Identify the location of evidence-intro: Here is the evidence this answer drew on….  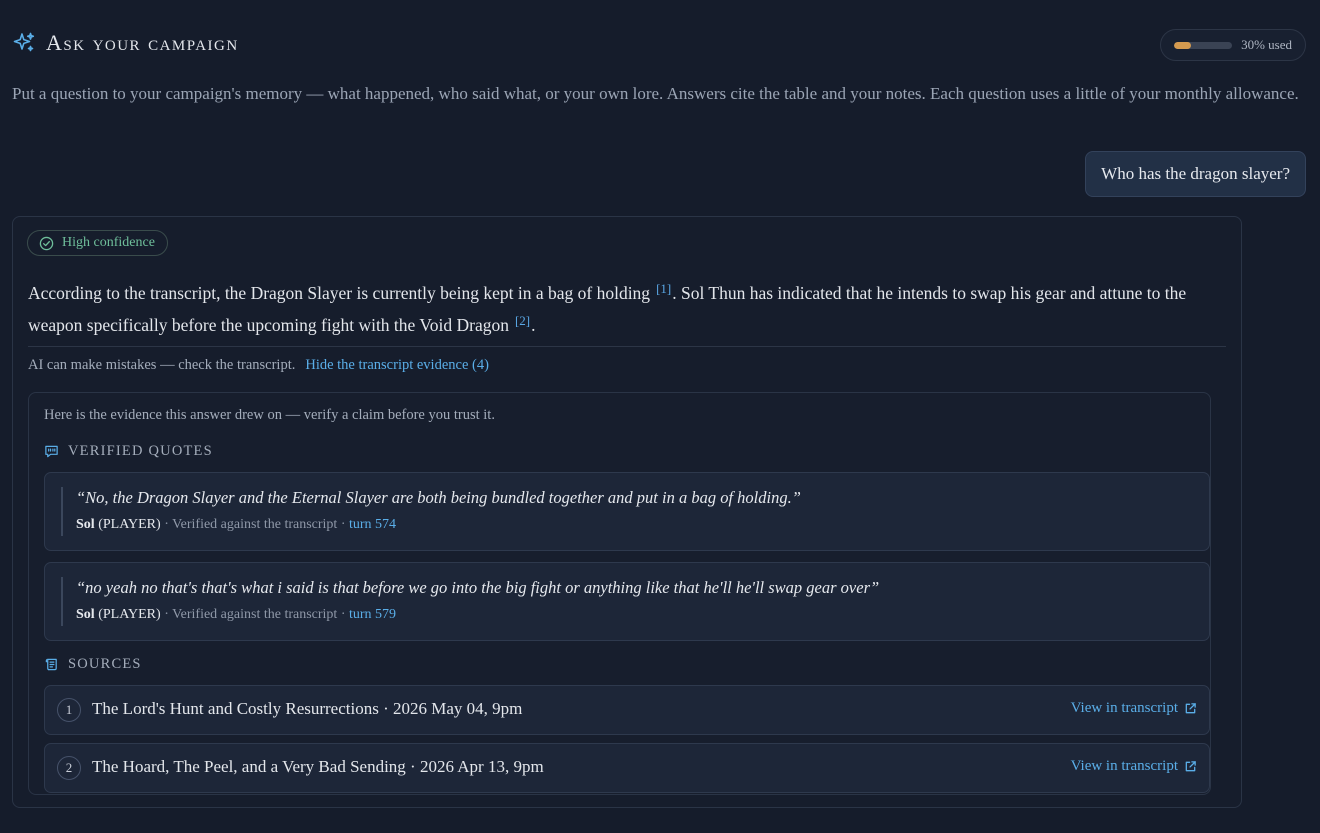
(269, 415).